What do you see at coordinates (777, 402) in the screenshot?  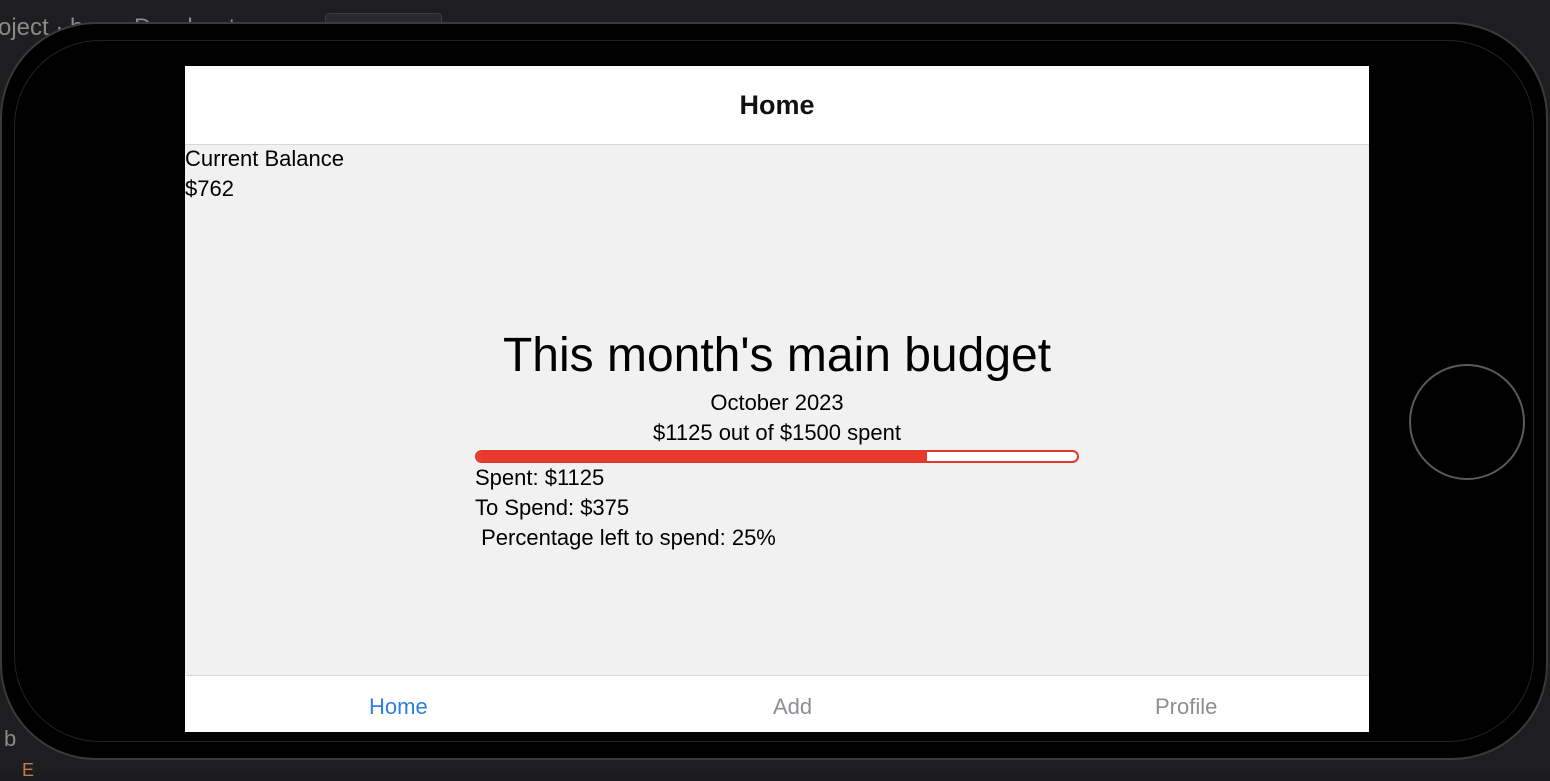 I see `budget-month: October 2023` at bounding box center [777, 402].